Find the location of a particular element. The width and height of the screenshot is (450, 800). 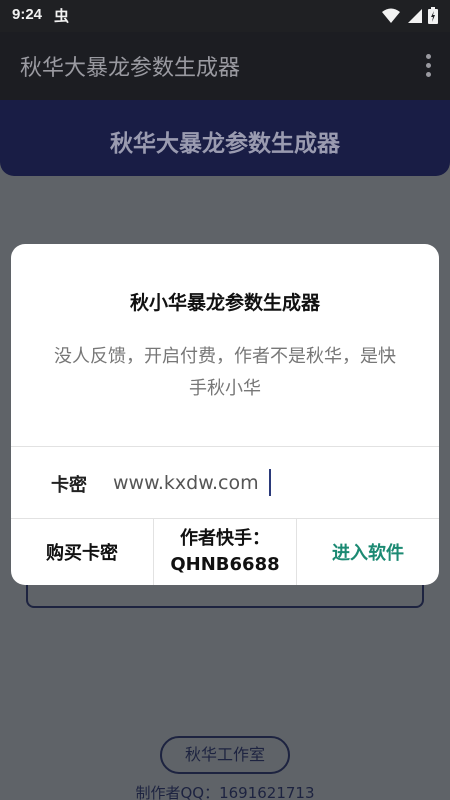

studio-button: 秋华工作室 is located at coordinates (225, 755).